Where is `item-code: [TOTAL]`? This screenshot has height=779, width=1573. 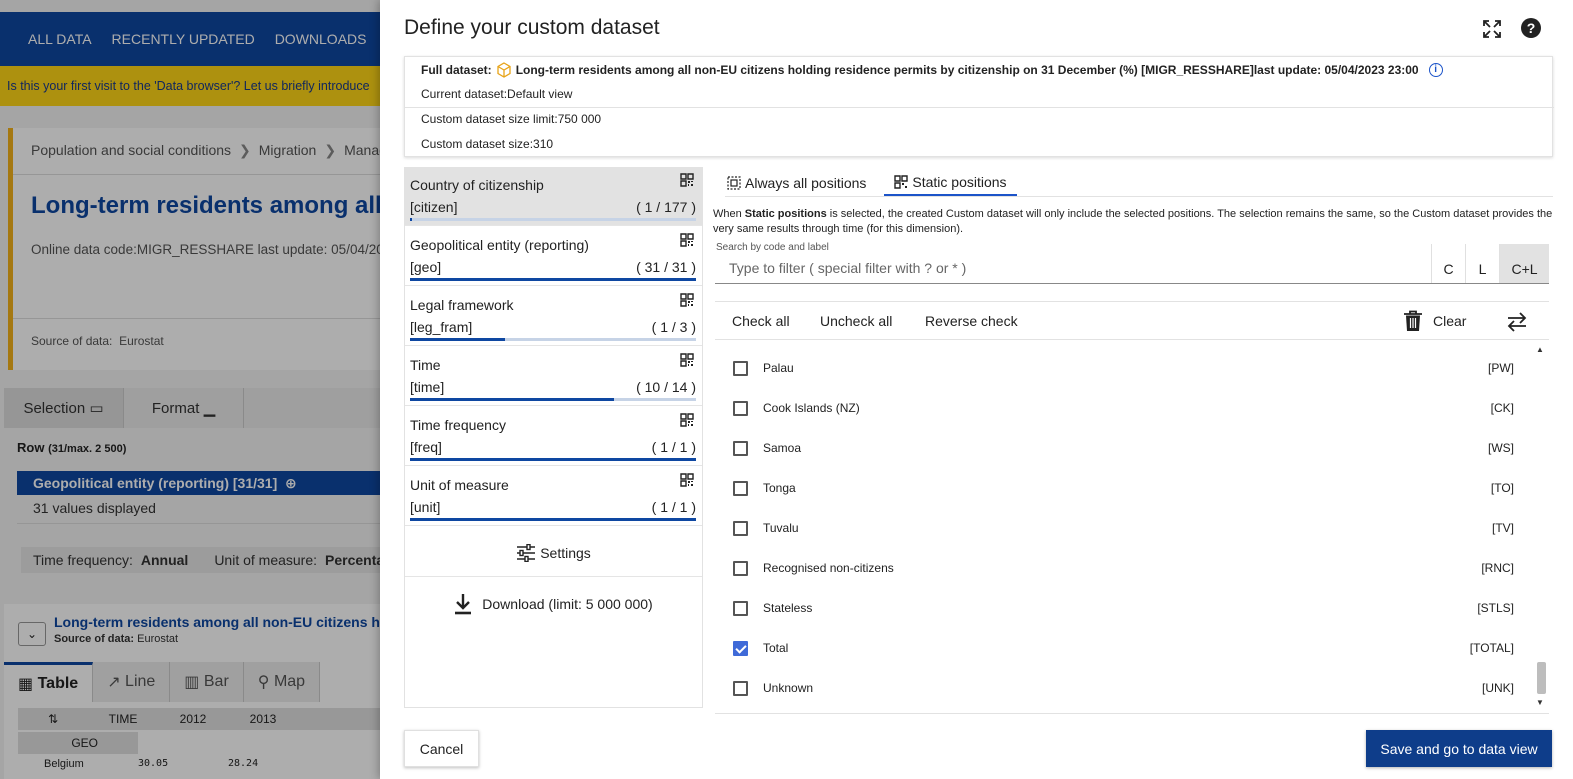
item-code: [TOTAL] is located at coordinates (1491, 648).